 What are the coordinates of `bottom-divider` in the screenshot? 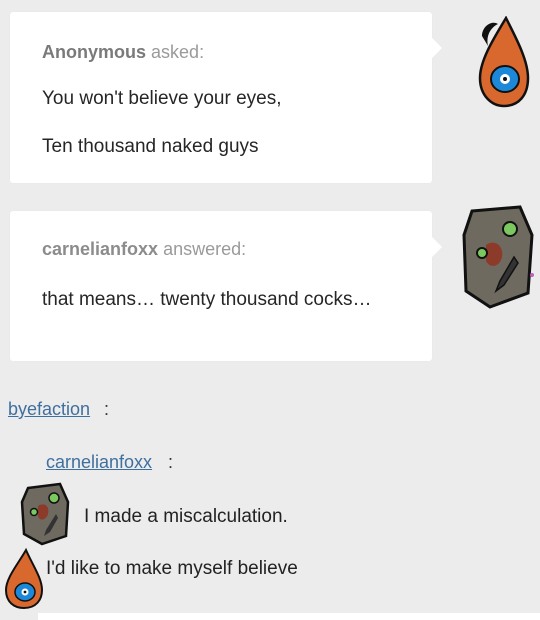 It's located at (289, 616).